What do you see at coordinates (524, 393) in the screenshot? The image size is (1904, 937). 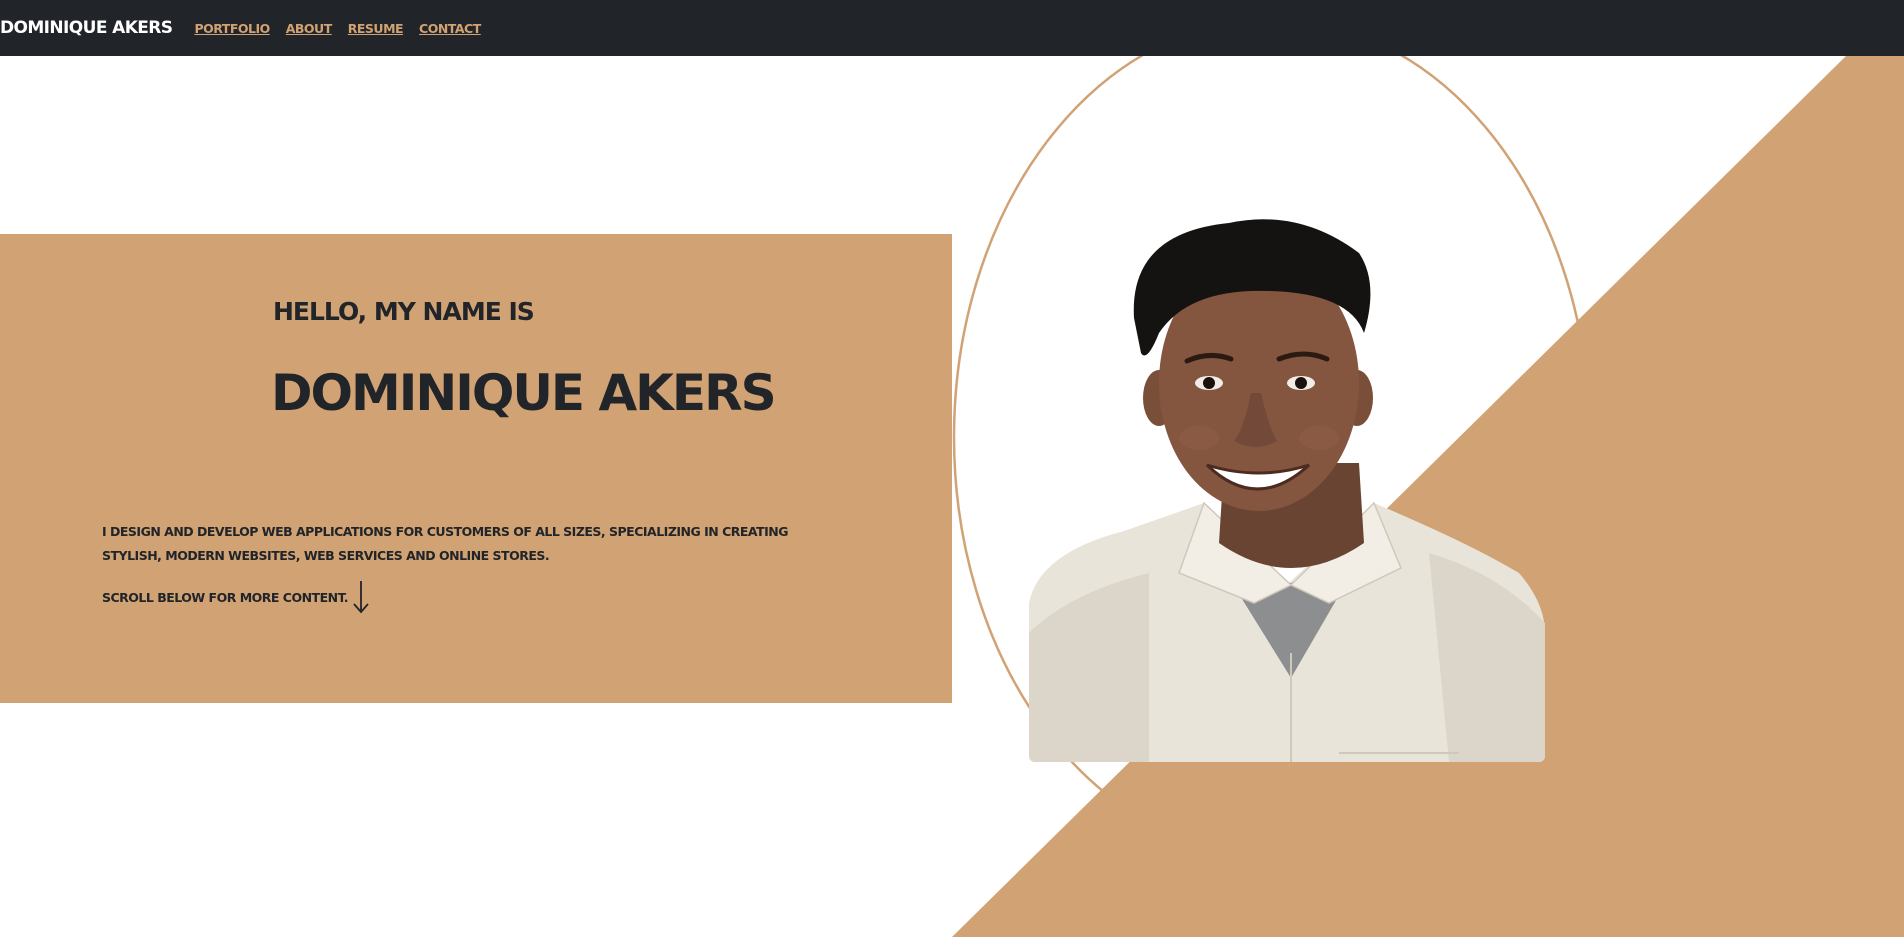 I see `hero-name: DOMINIQUE AKERS` at bounding box center [524, 393].